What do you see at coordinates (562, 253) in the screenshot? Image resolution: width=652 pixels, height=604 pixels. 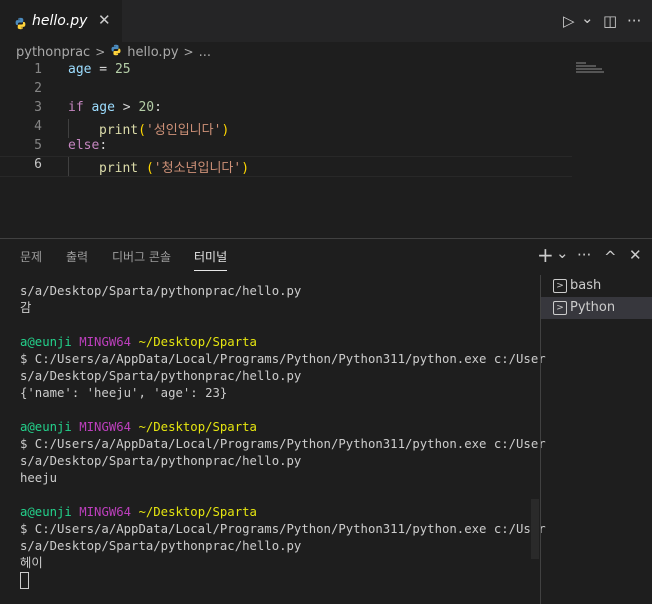 I see `terminal-dropdown-icon: ⌄` at bounding box center [562, 253].